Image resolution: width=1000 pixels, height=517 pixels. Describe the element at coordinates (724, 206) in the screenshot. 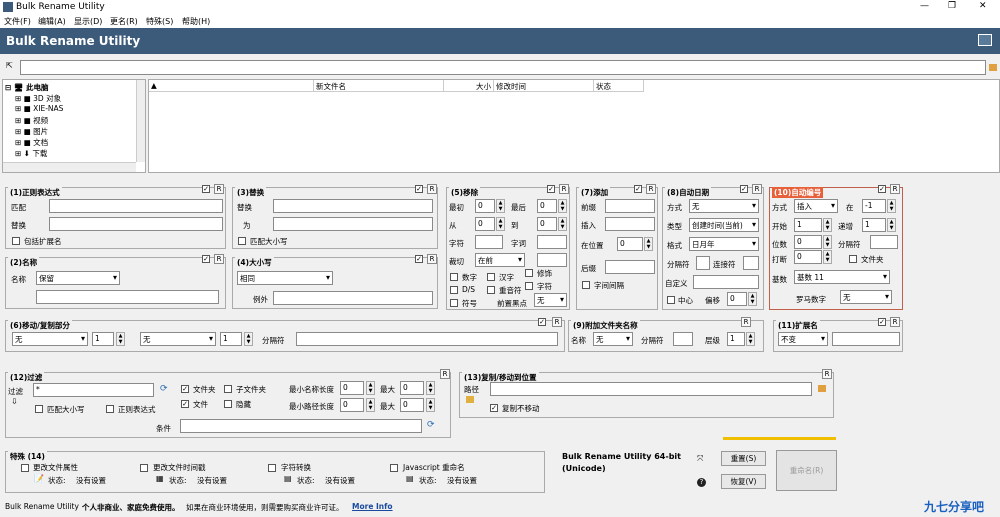

I see `mode-select: 无` at that location.